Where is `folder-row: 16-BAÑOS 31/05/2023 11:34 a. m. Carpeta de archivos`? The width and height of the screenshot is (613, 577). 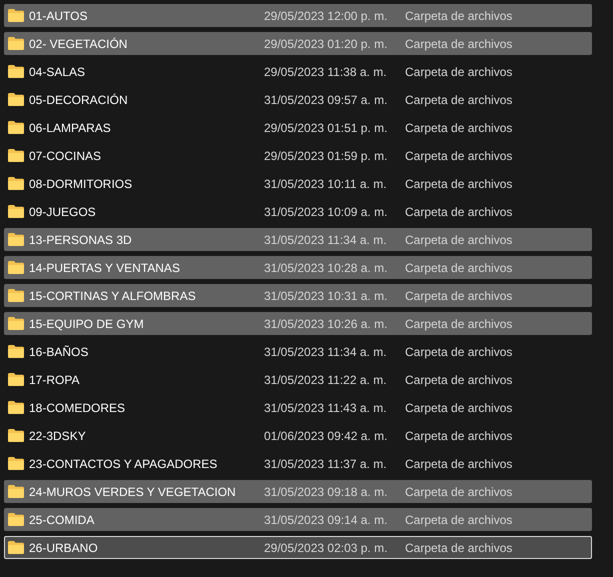
folder-row: 16-BAÑOS 31/05/2023 11:34 a. m. Carpeta de archivos is located at coordinates (298, 351).